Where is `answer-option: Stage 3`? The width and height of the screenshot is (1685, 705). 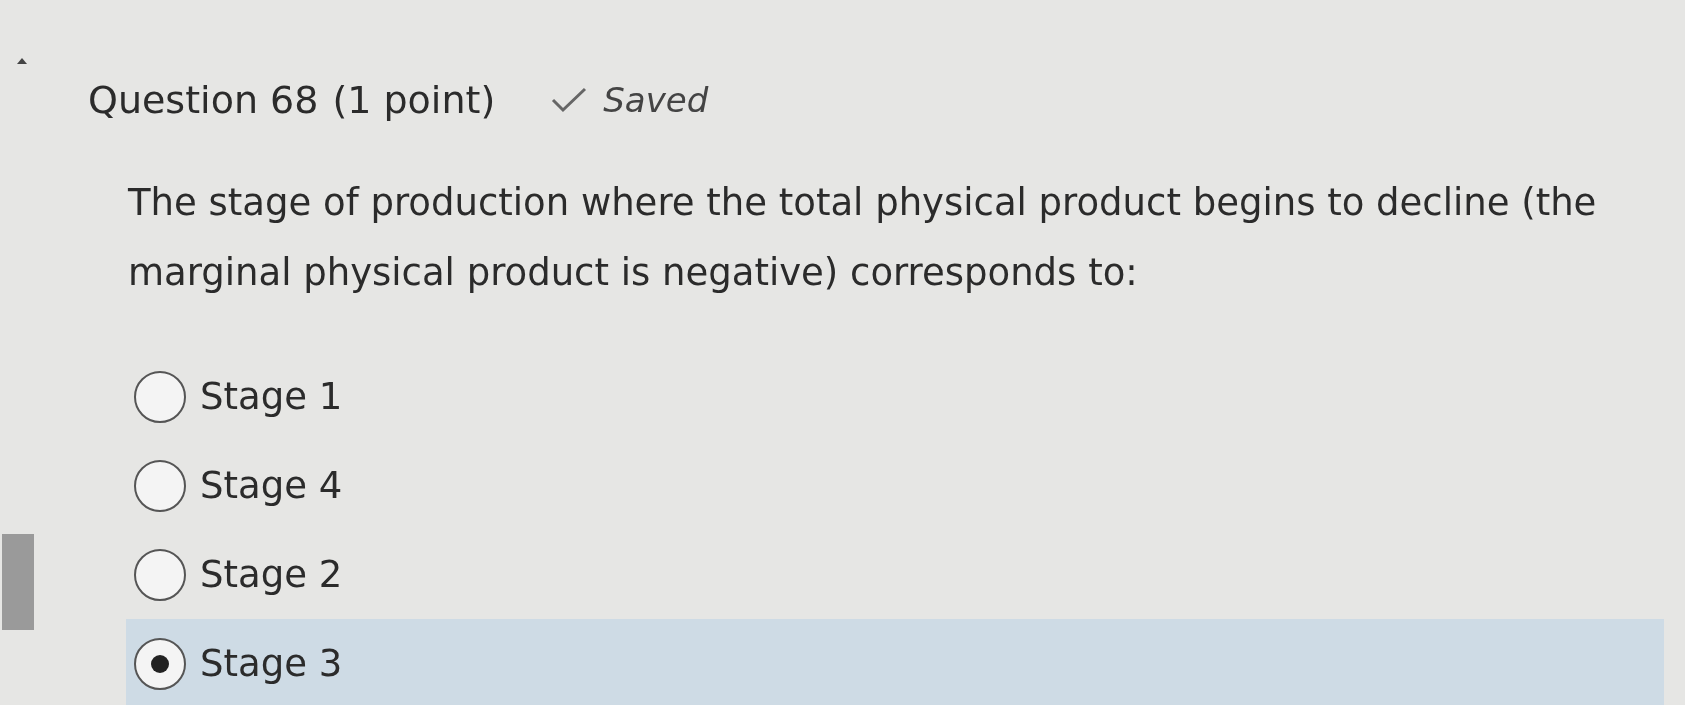
answer-option: Stage 3 is located at coordinates (895, 662).